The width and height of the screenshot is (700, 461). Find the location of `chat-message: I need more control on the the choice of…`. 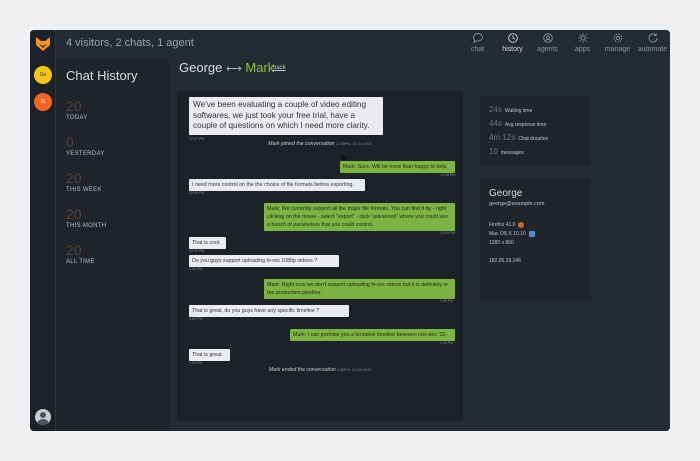

chat-message: I need more control on the the choice of… is located at coordinates (277, 185).